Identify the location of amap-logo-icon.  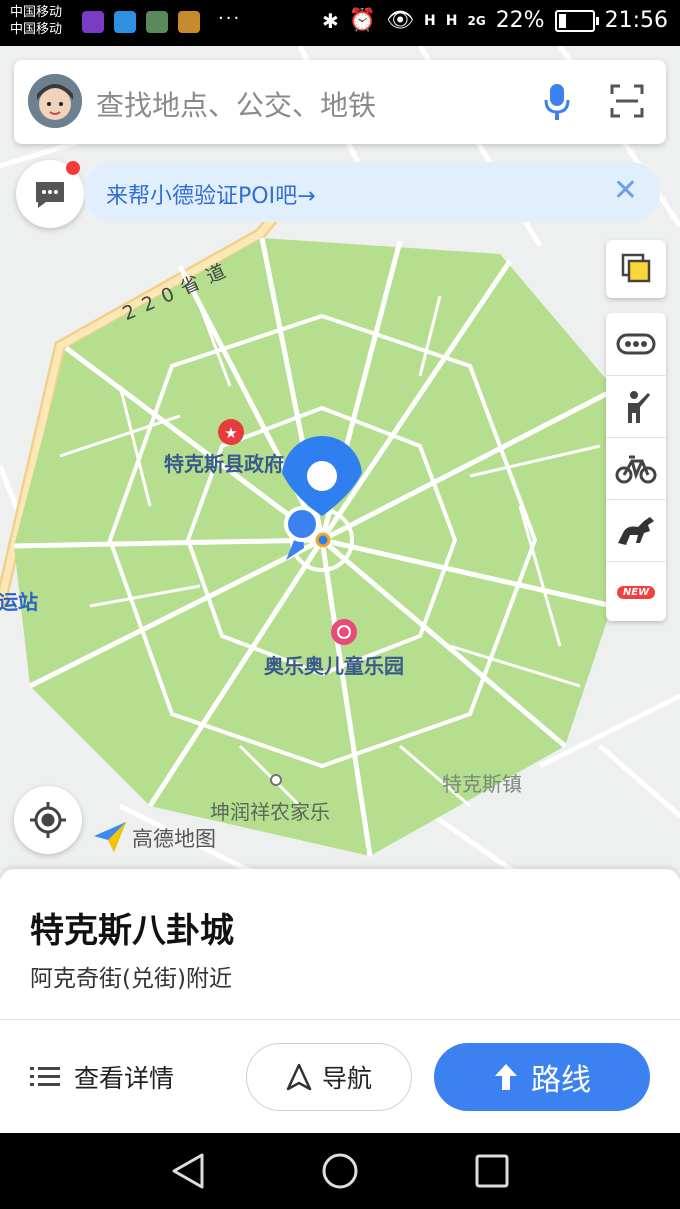
(110, 837).